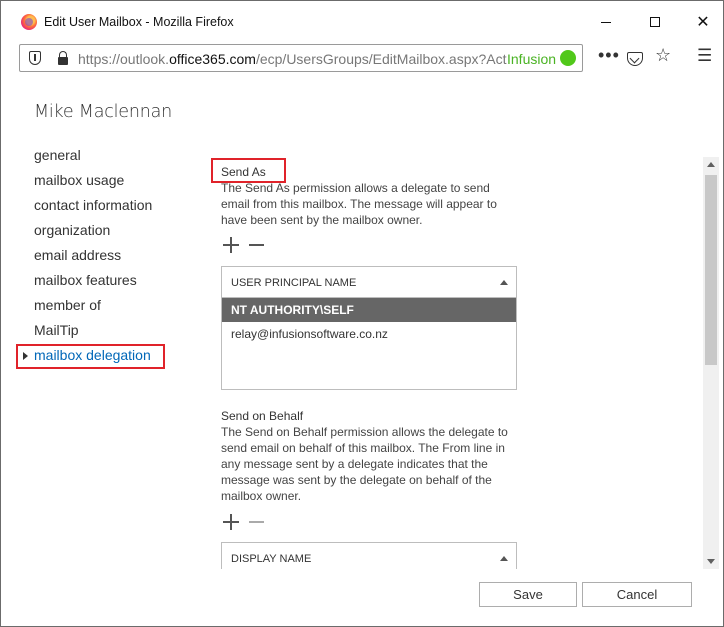 The image size is (724, 627). I want to click on add-send-as-icon, so click(231, 245).